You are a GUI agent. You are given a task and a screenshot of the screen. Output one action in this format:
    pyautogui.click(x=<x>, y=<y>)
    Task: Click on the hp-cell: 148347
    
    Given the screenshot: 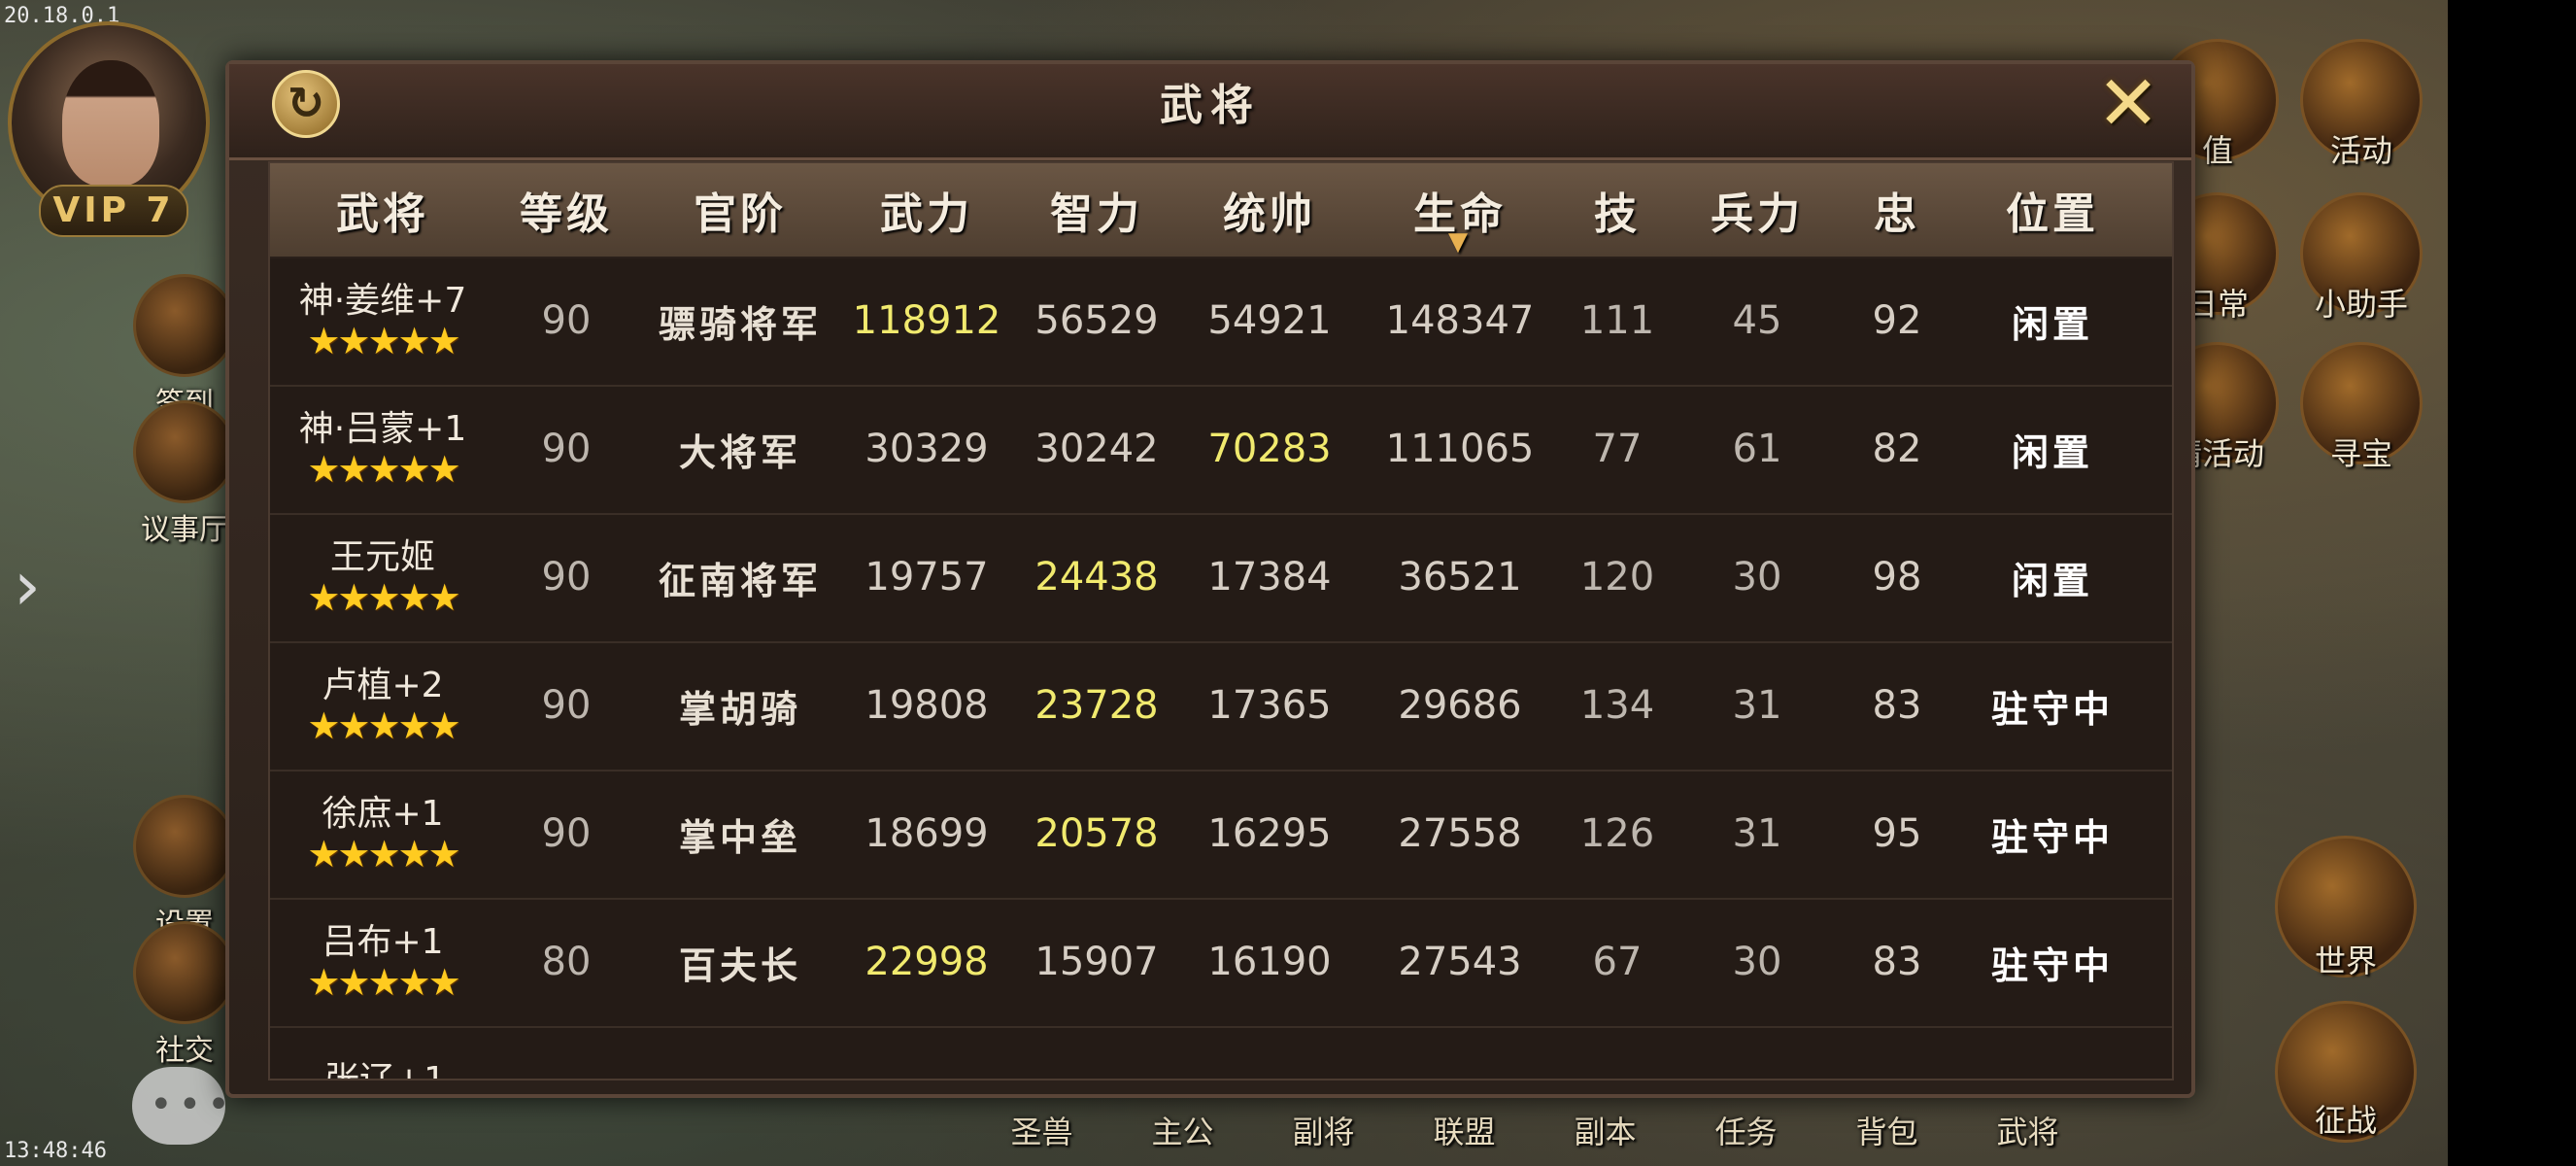 What is the action you would take?
    pyautogui.click(x=1460, y=320)
    